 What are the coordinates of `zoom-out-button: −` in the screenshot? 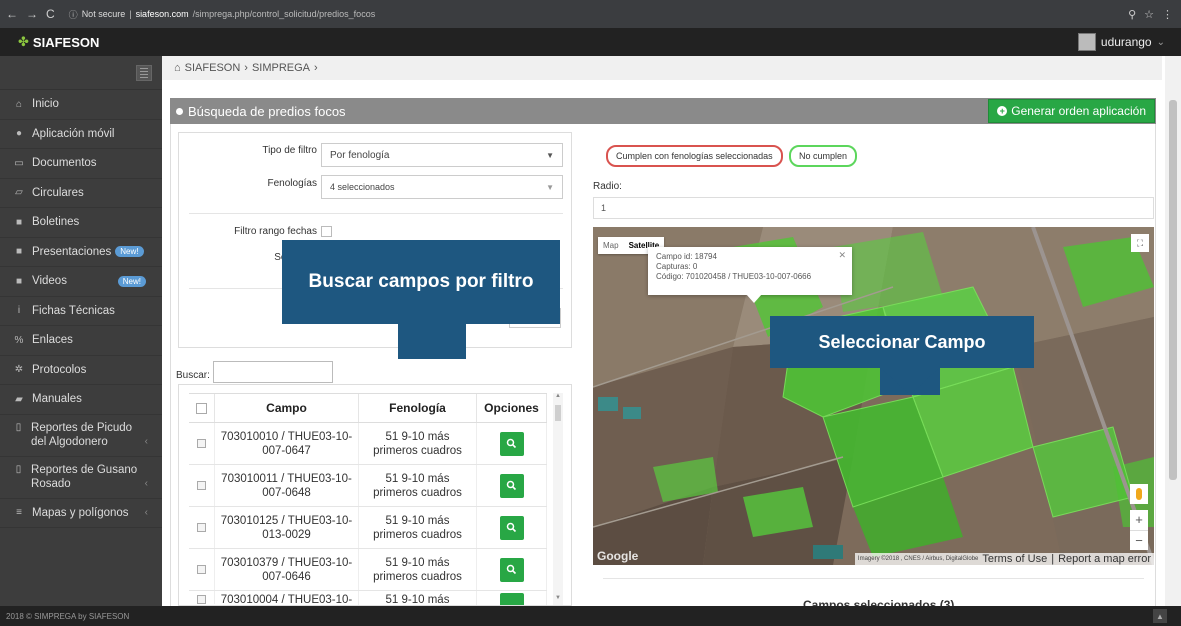 It's located at (1139, 541).